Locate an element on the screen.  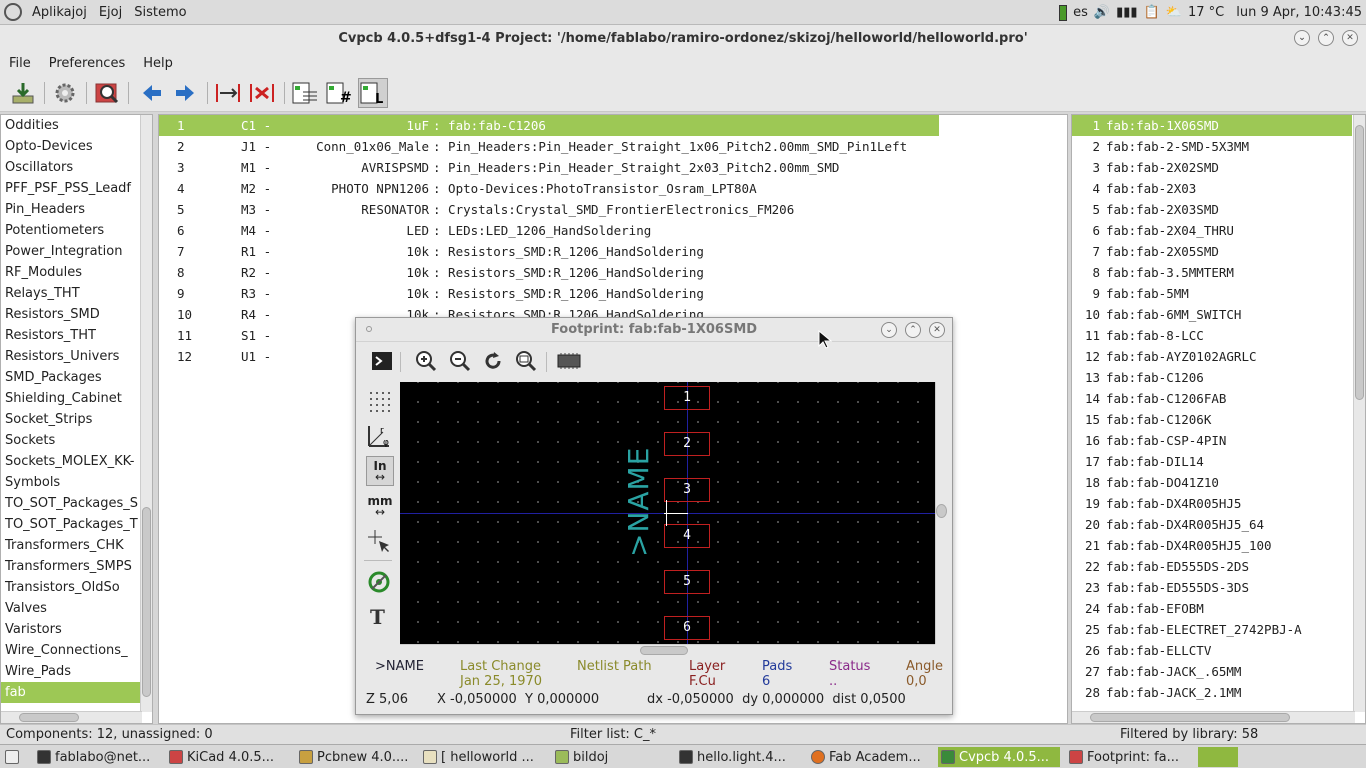
footprint-row: 18 fab:fab-DO41Z10 is located at coordinates (1212, 482).